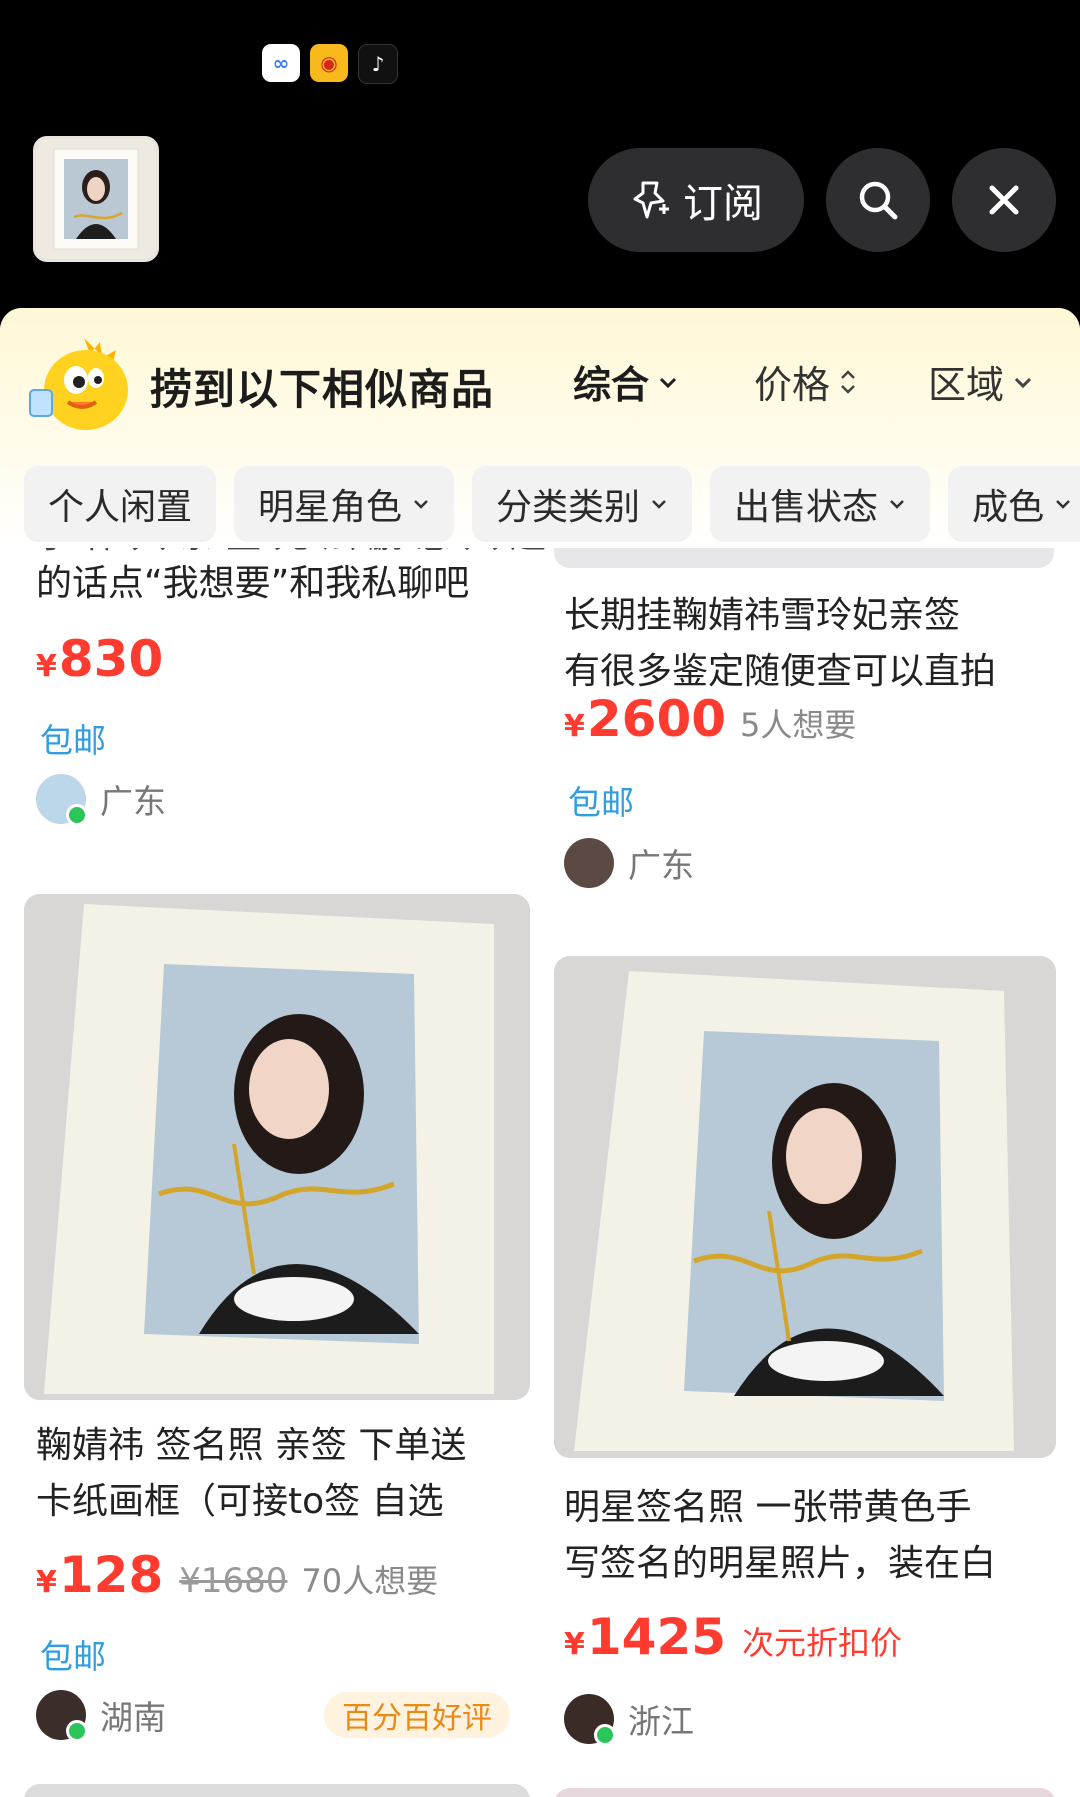 The width and height of the screenshot is (1080, 1797). Describe the element at coordinates (322, 389) in the screenshot. I see `sheet-title: 捞到以下相似商品` at that location.